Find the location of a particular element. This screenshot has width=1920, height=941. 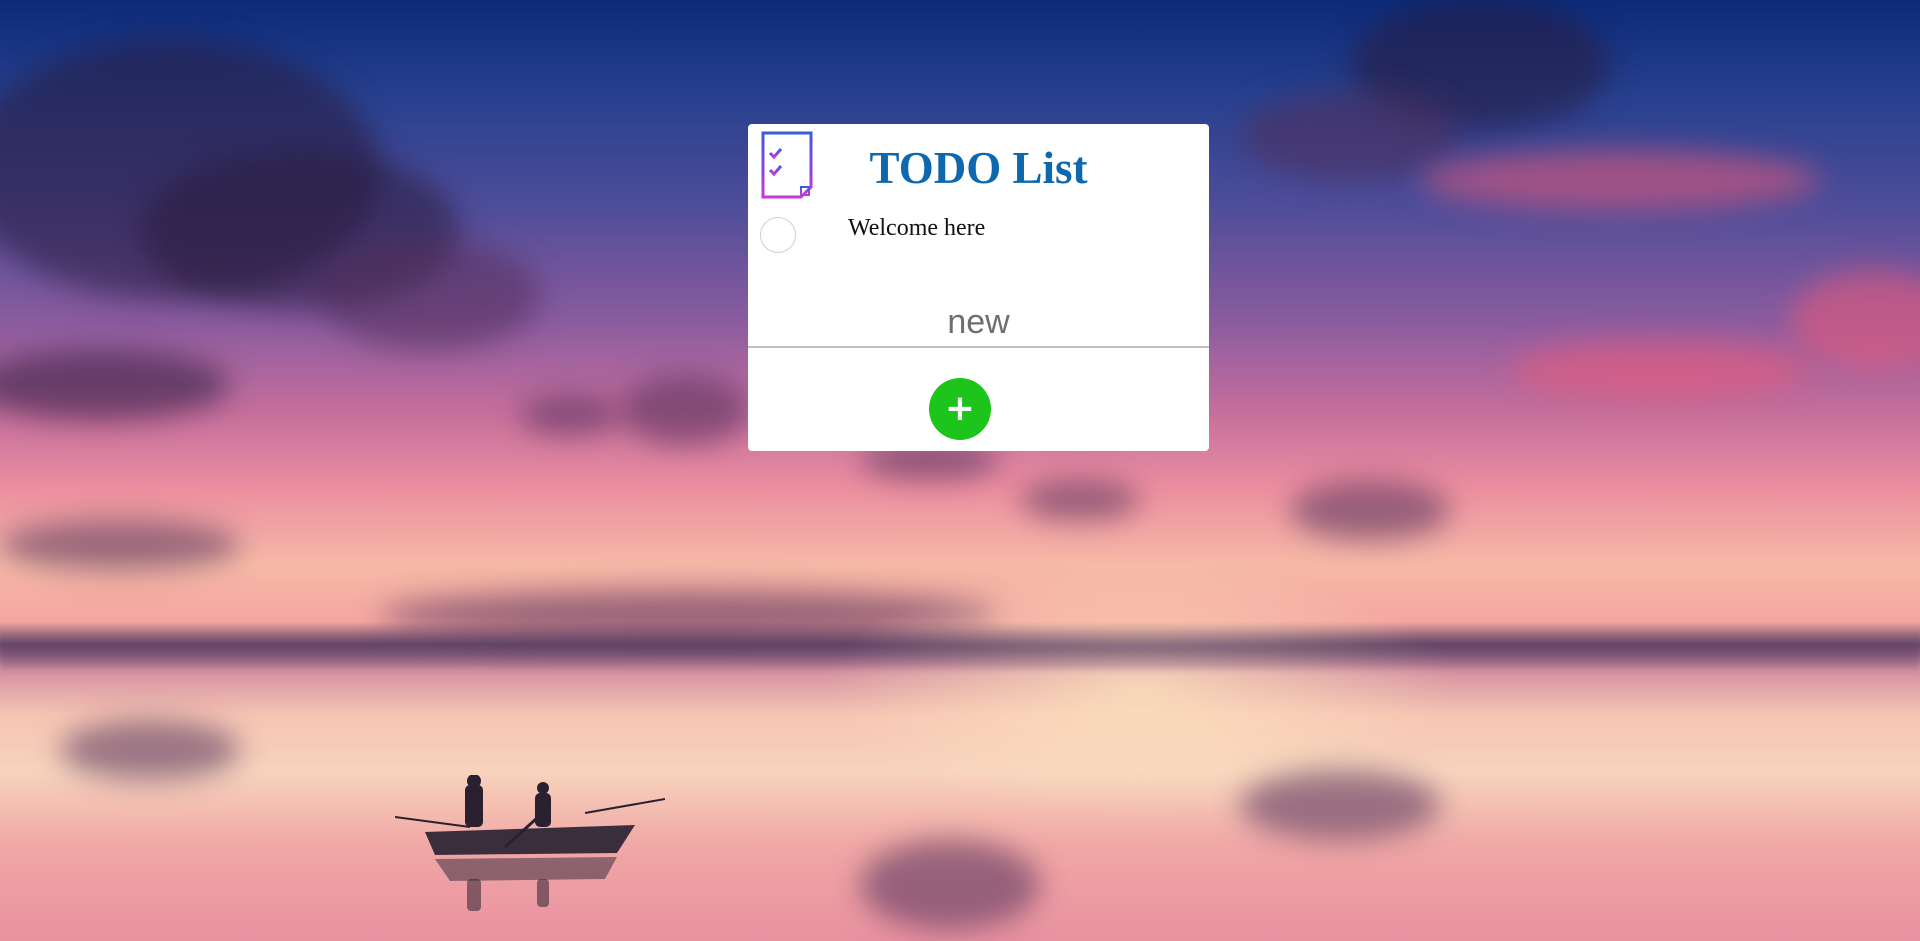

todo-checkbox is located at coordinates (778, 235).